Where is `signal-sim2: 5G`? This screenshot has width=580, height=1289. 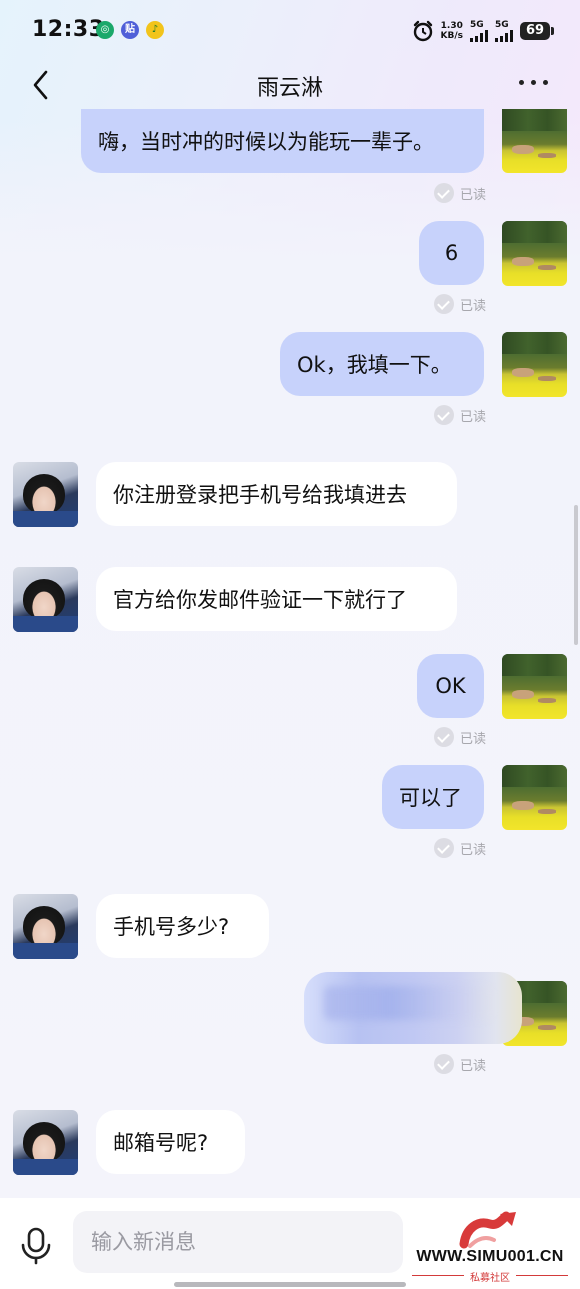
signal-sim2: 5G is located at coordinates (504, 30).